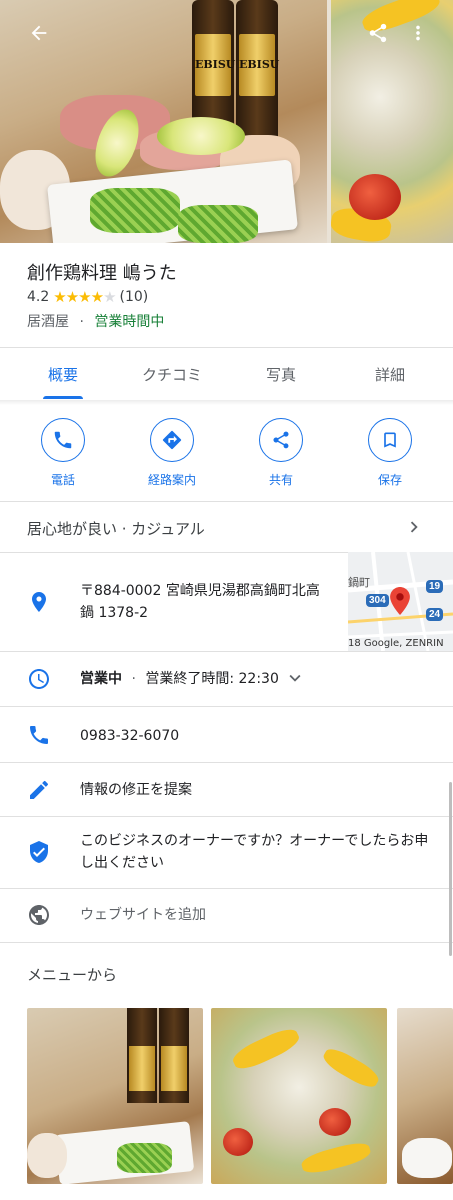 The width and height of the screenshot is (453, 1200). Describe the element at coordinates (63, 374) in the screenshot. I see `tab-overview: 概要` at that location.